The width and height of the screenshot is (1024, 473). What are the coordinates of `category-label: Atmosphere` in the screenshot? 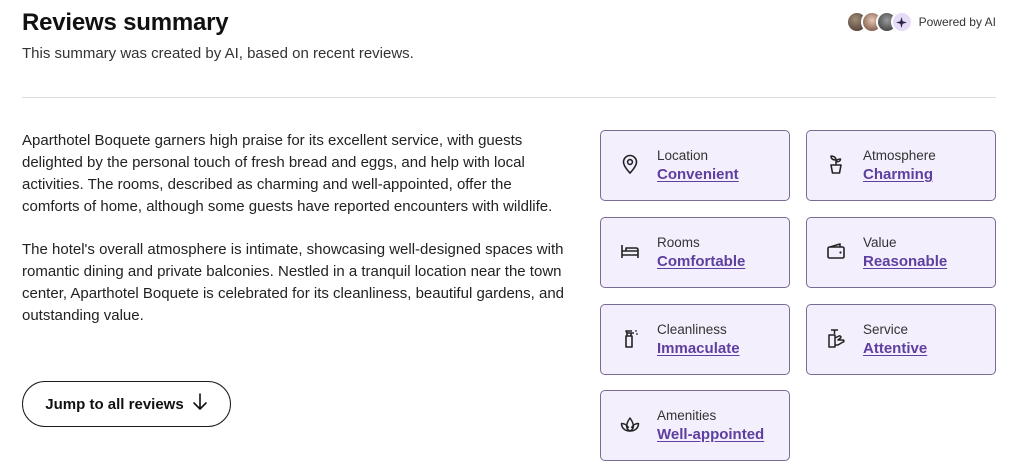 It's located at (899, 155).